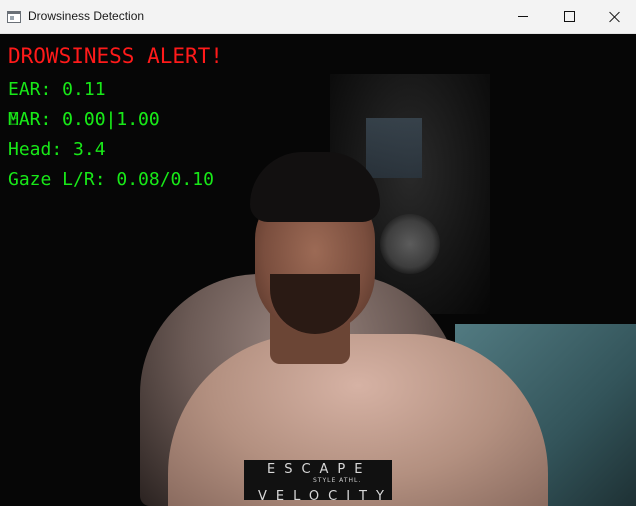 The image size is (636, 506). I want to click on close-icon, so click(615, 17).